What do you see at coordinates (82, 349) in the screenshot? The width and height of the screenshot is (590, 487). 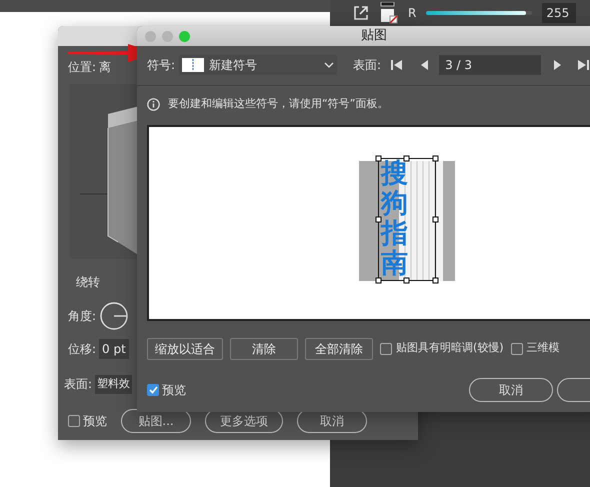 I see `offset-label: 位移:` at bounding box center [82, 349].